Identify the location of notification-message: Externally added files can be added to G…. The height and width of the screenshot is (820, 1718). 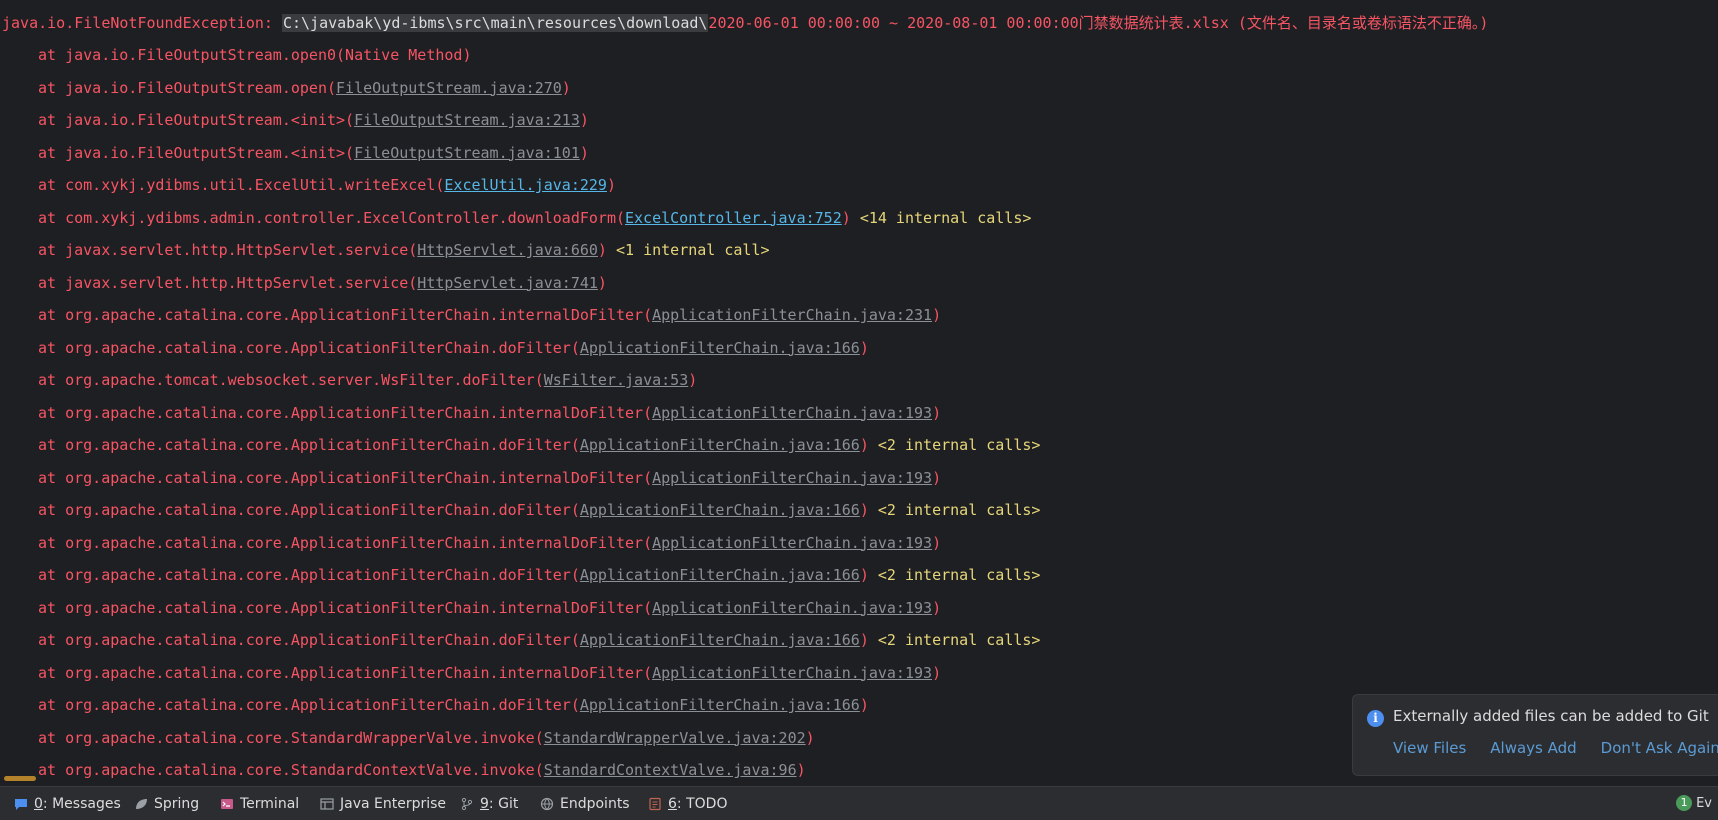
(1551, 716).